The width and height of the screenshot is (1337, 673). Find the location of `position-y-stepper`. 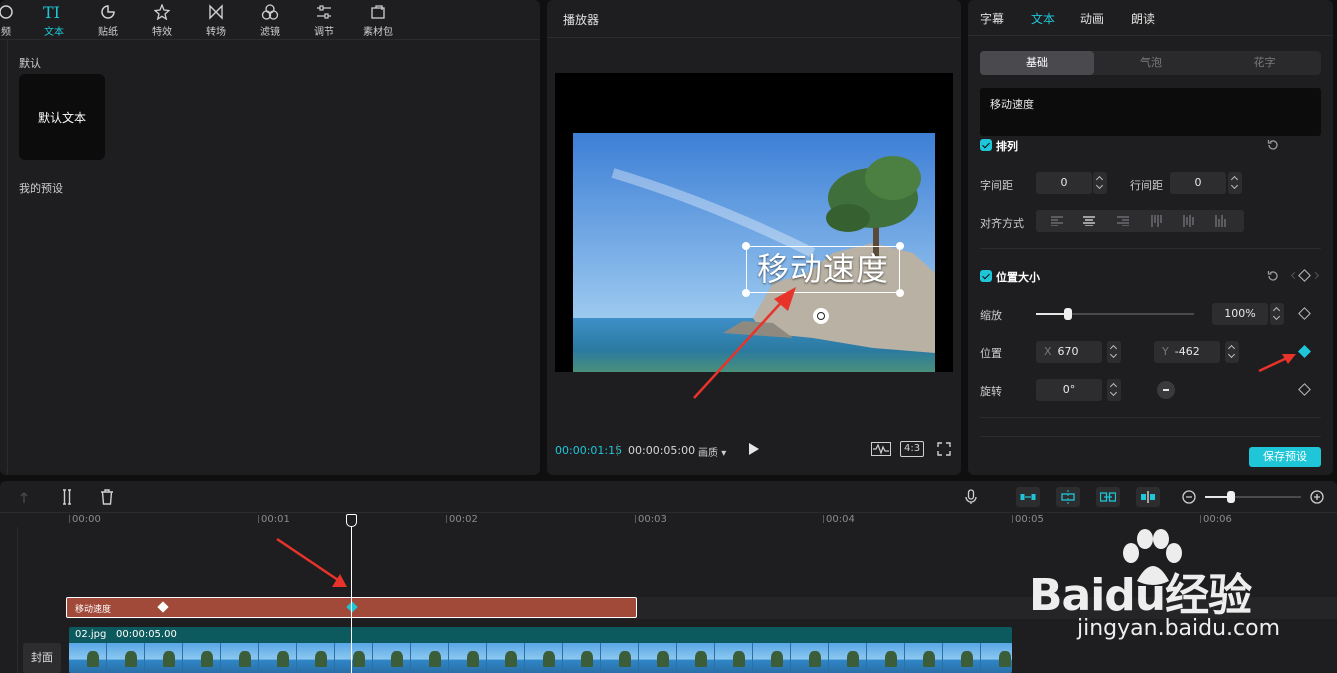

position-y-stepper is located at coordinates (1232, 352).